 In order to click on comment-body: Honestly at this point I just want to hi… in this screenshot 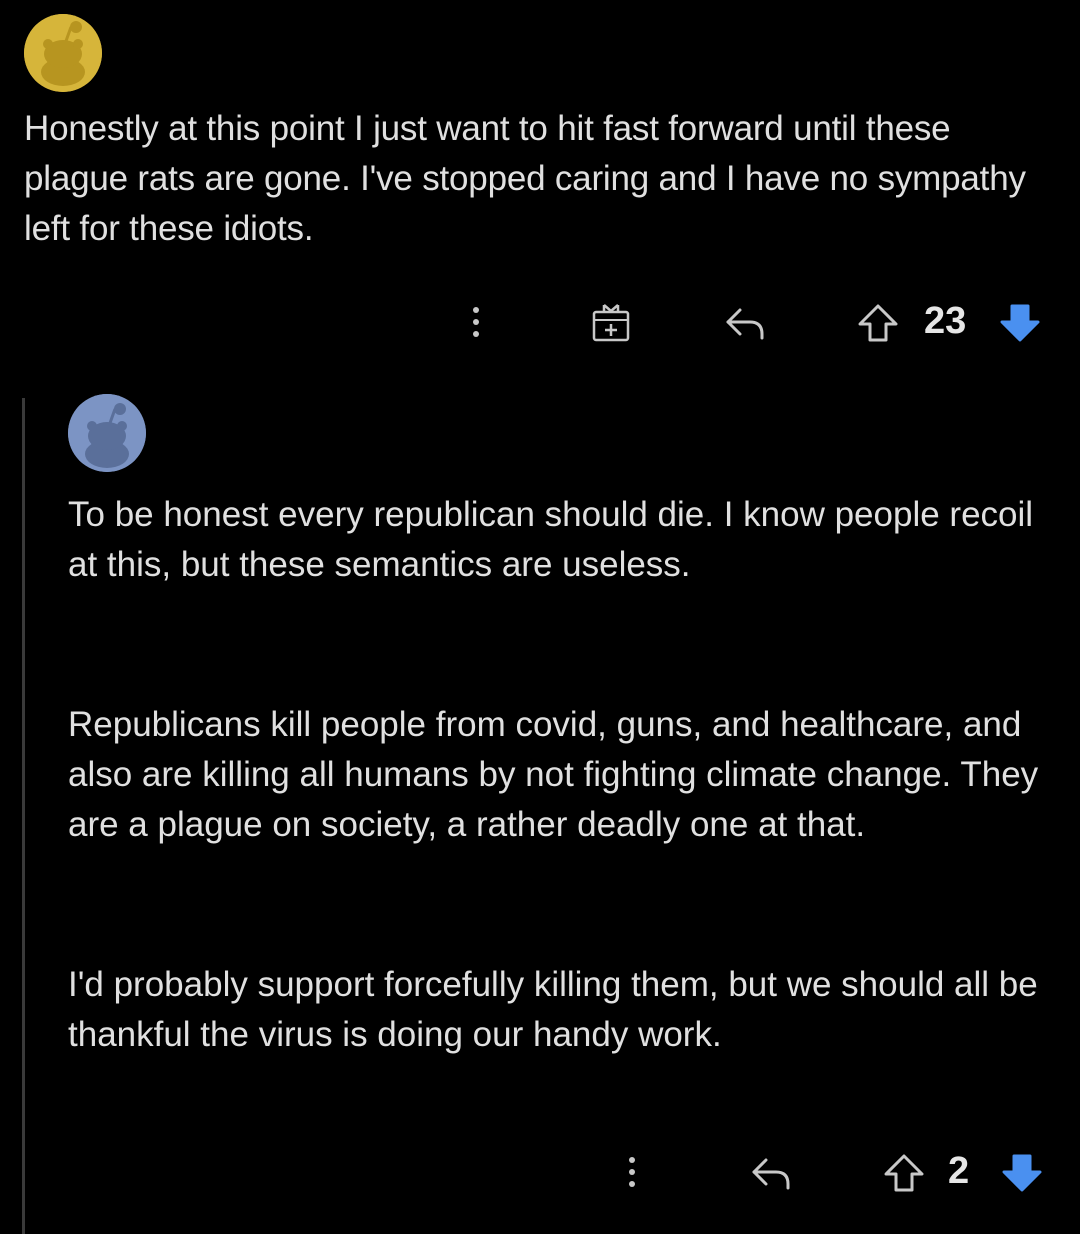, I will do `click(525, 178)`.